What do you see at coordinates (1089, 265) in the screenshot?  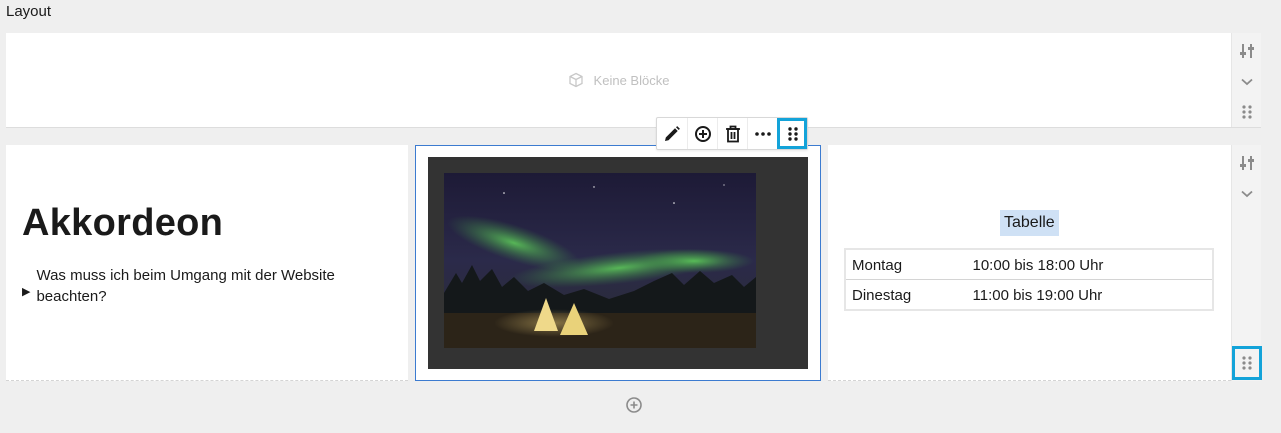 I see `table-cell-hours: 10:00 bis 18:00 Uhr` at bounding box center [1089, 265].